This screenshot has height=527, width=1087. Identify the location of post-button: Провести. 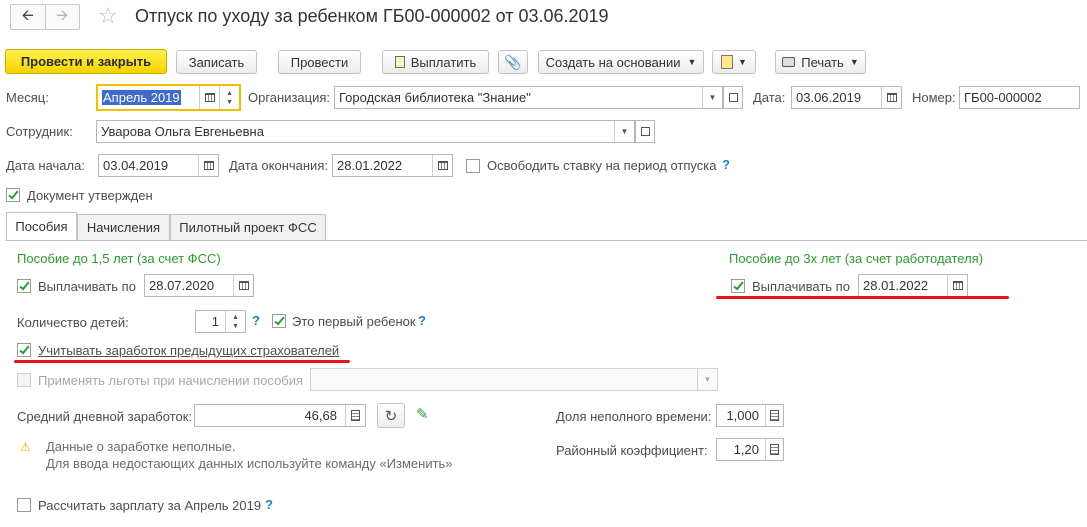
(319, 62).